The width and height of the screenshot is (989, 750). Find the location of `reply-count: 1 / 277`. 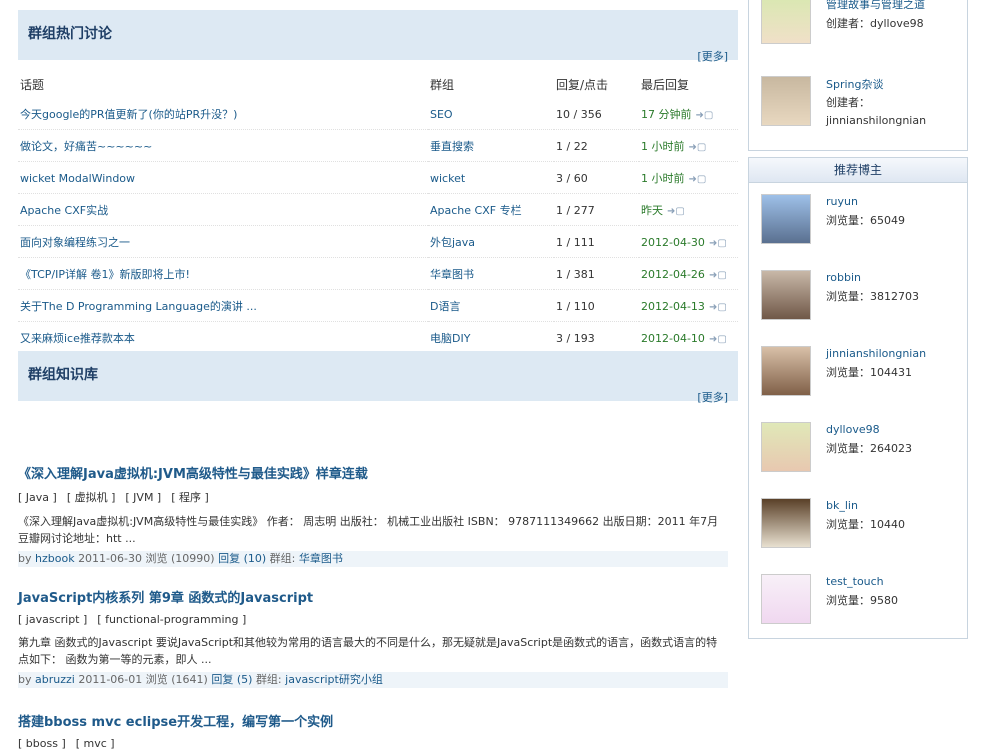

reply-count: 1 / 277 is located at coordinates (596, 209).